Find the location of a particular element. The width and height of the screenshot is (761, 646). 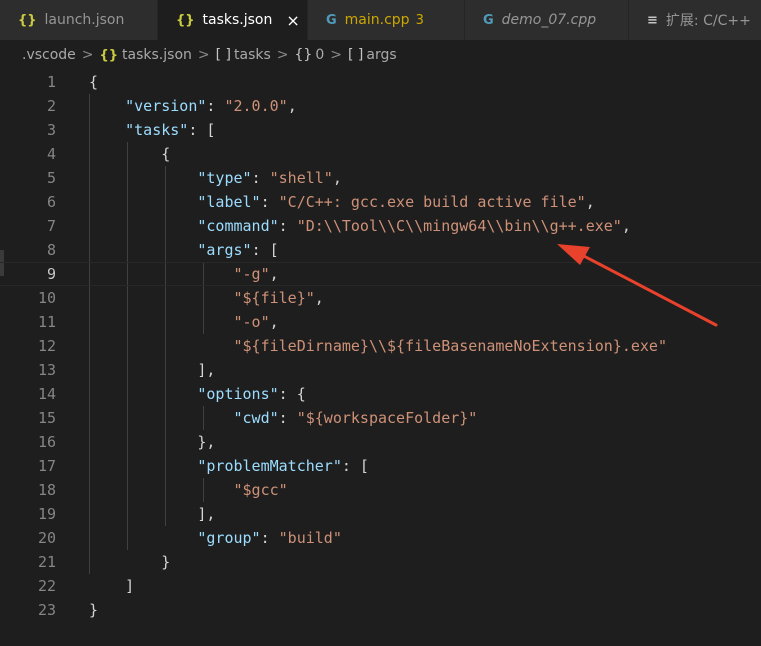

code-line: 2 "version": "2.0.0", is located at coordinates (380, 106).